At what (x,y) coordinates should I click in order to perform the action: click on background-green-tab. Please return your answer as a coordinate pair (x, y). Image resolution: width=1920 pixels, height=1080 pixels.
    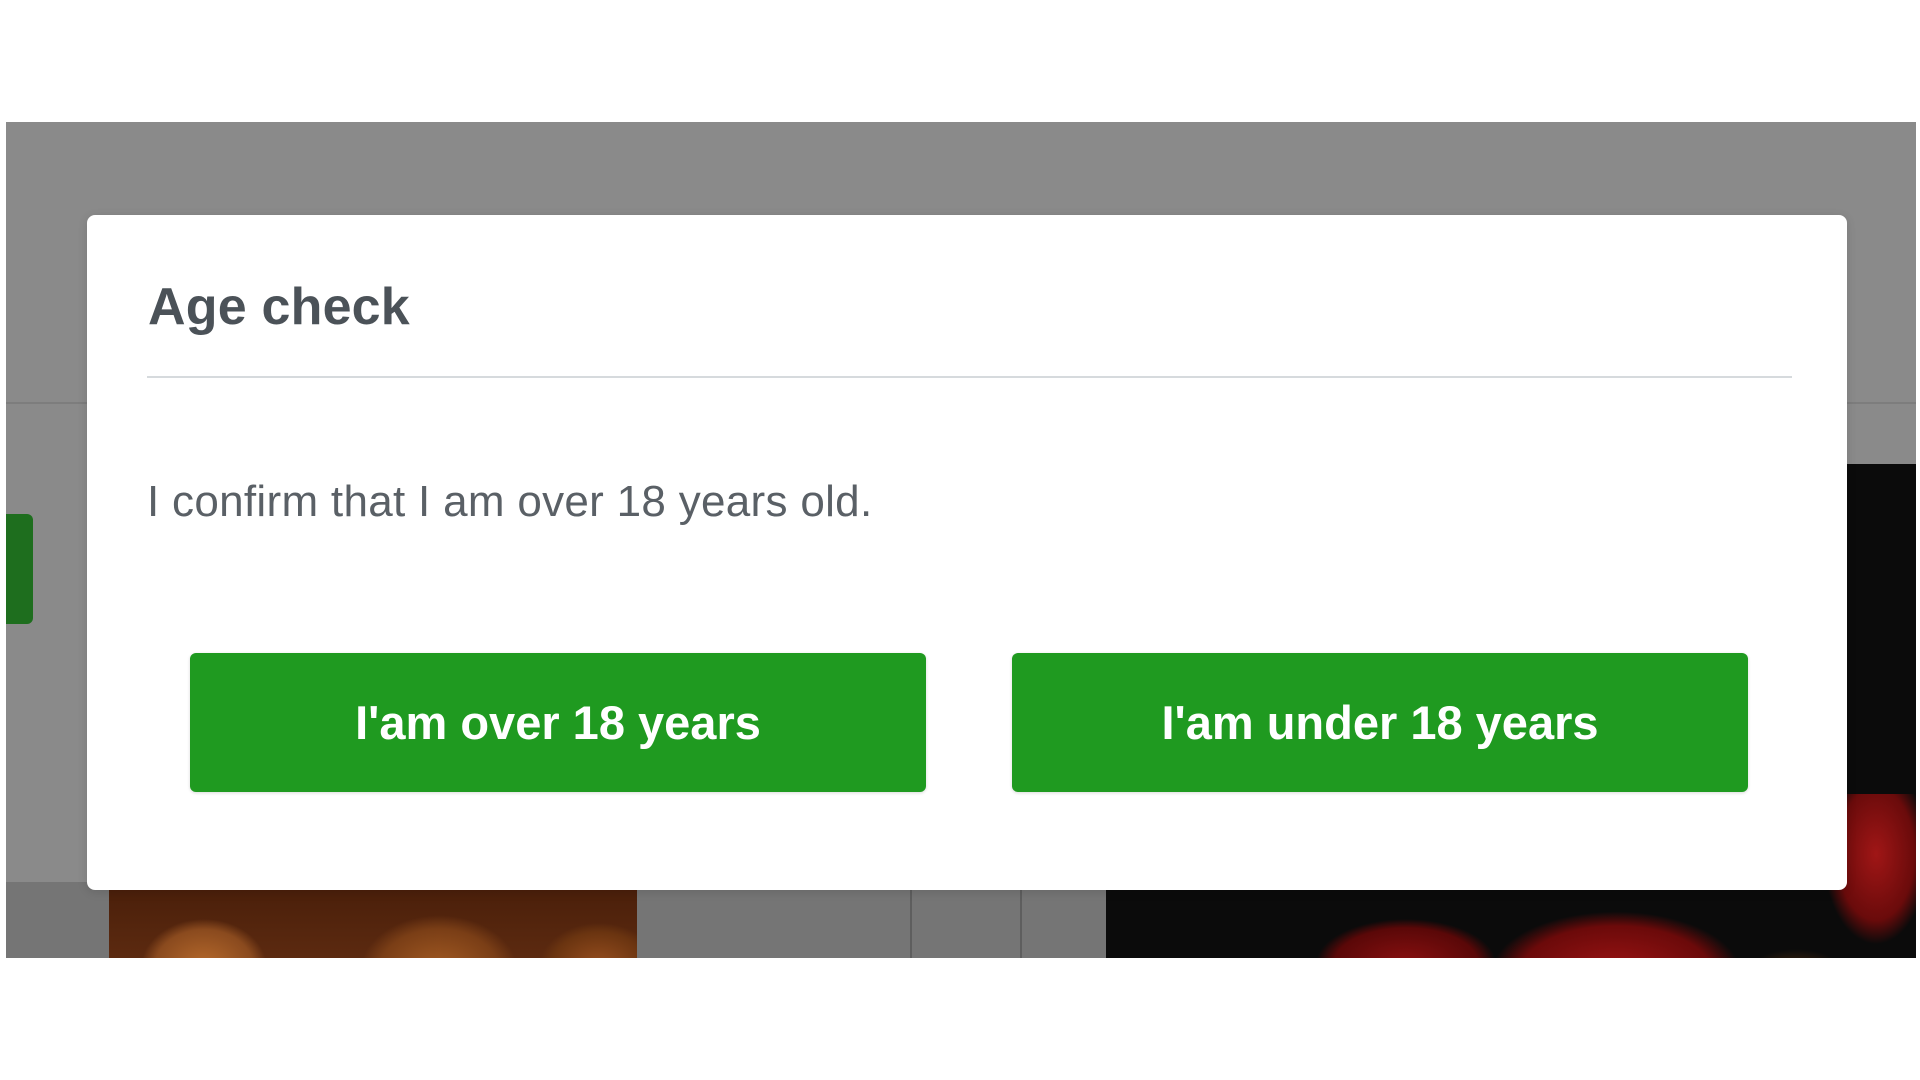
    Looking at the image, I should click on (19, 569).